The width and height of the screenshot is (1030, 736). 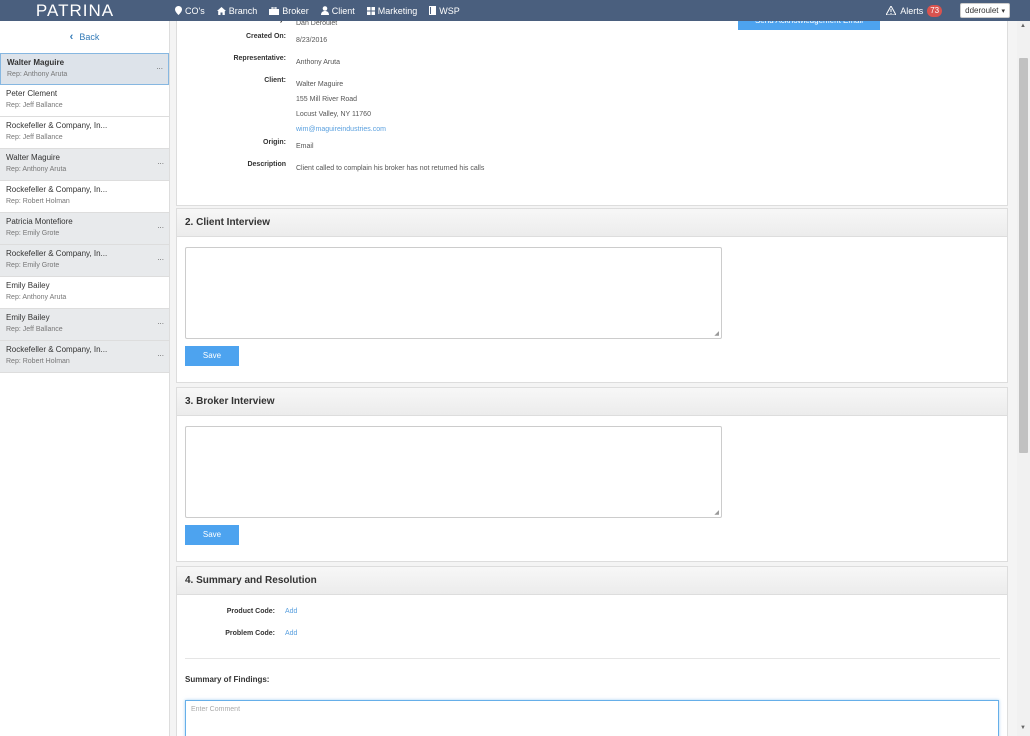 I want to click on caret-down-icon: ▾, so click(x=1003, y=11).